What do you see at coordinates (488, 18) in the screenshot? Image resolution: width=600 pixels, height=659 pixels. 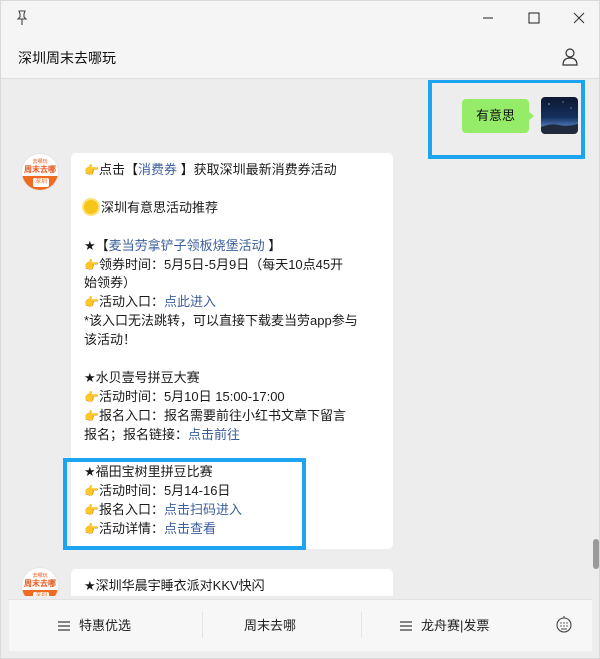 I see `minimize-icon` at bounding box center [488, 18].